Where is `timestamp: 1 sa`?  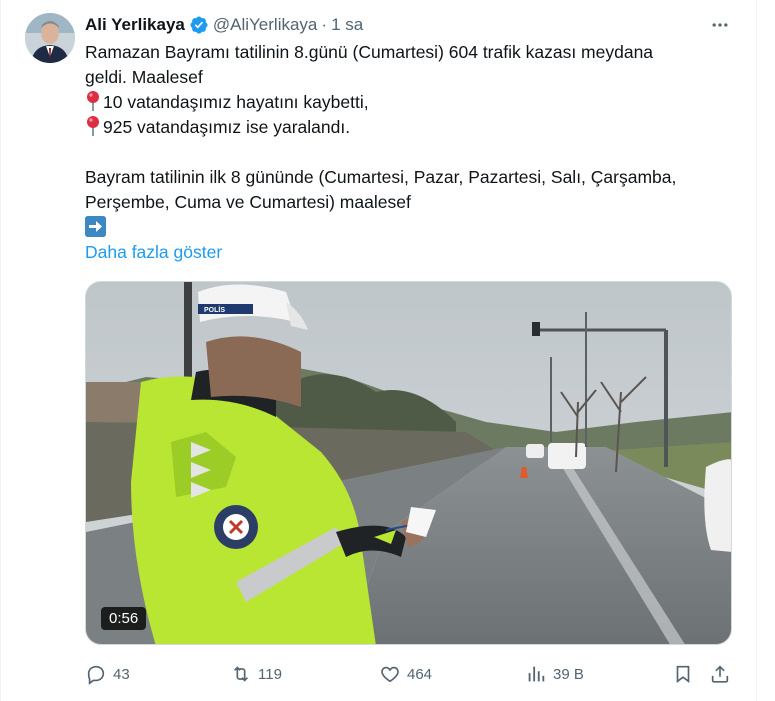 timestamp: 1 sa is located at coordinates (347, 25).